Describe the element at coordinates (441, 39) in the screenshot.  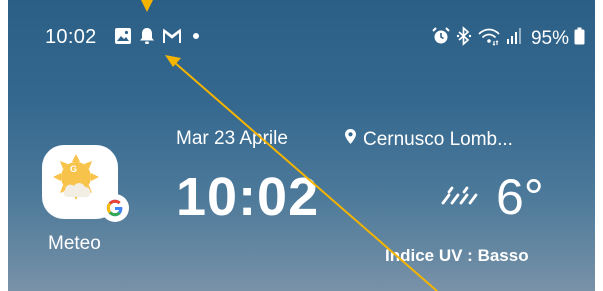
I see `alarm-icon` at that location.